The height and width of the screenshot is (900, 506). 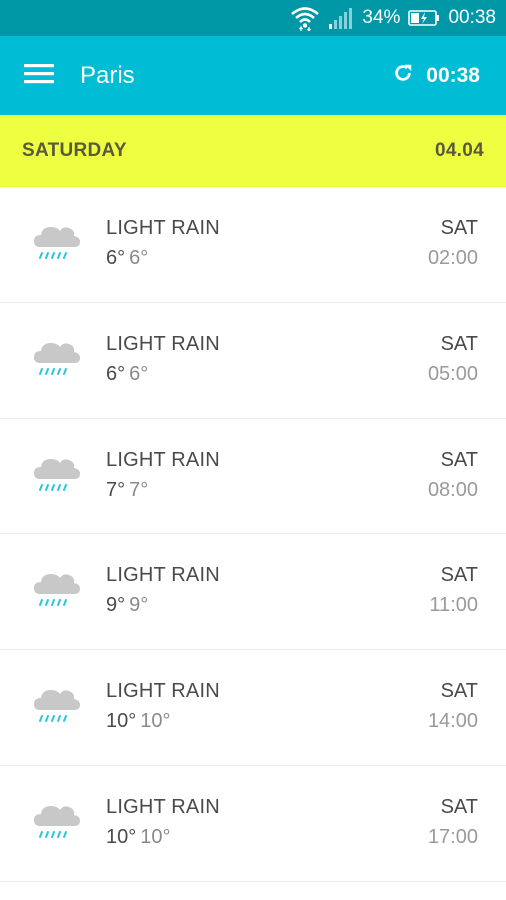 What do you see at coordinates (453, 75) in the screenshot?
I see `last-updated-time: 00:38` at bounding box center [453, 75].